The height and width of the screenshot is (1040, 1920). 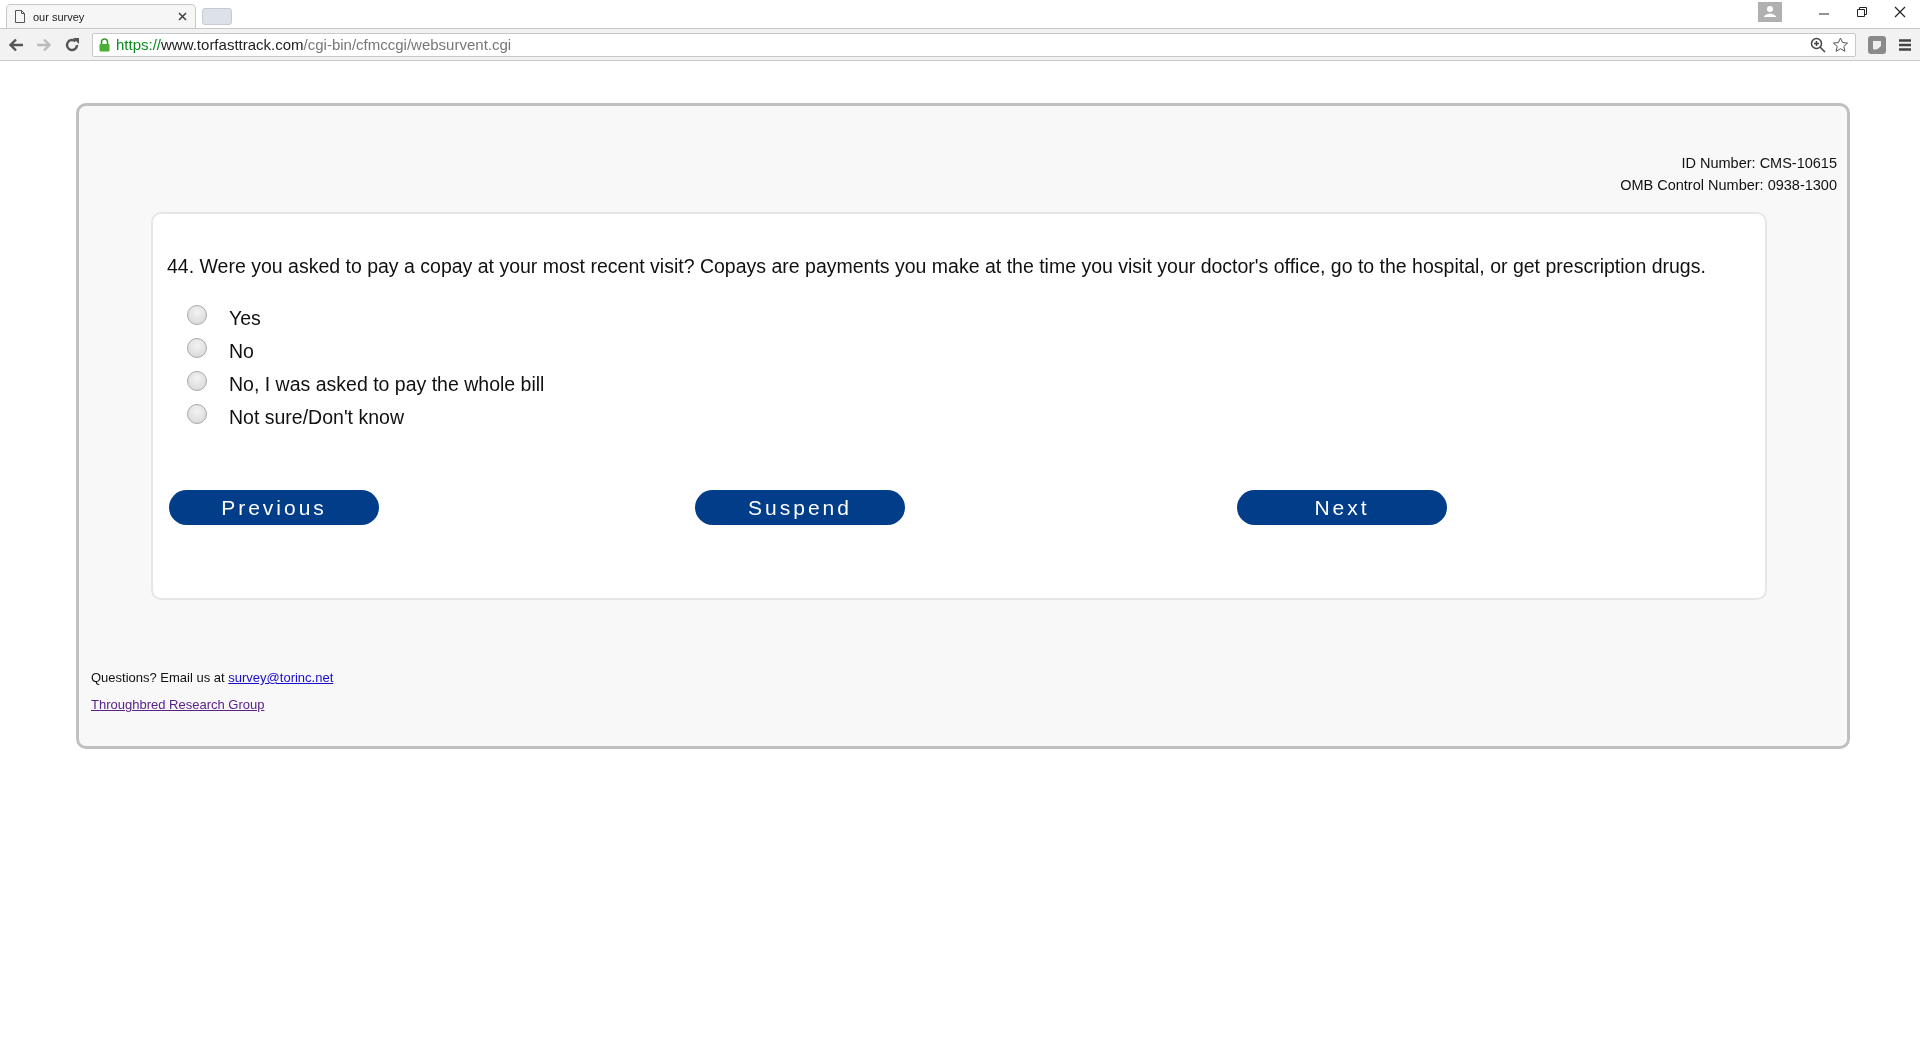 What do you see at coordinates (800, 507) in the screenshot?
I see `suspend-button: Suspend` at bounding box center [800, 507].